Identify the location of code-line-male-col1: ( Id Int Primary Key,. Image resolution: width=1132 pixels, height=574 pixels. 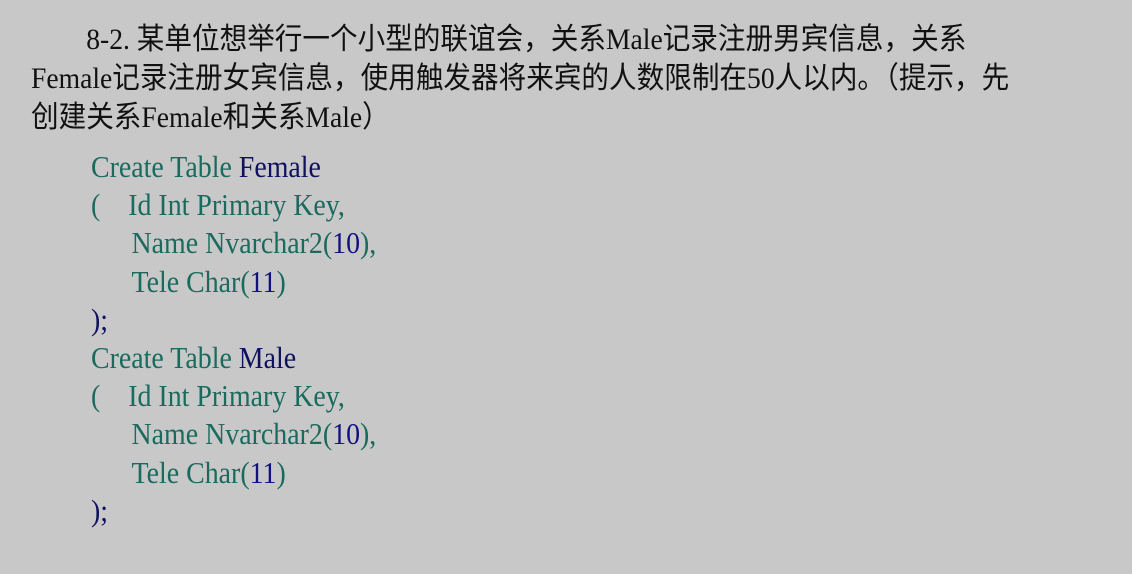
(233, 396).